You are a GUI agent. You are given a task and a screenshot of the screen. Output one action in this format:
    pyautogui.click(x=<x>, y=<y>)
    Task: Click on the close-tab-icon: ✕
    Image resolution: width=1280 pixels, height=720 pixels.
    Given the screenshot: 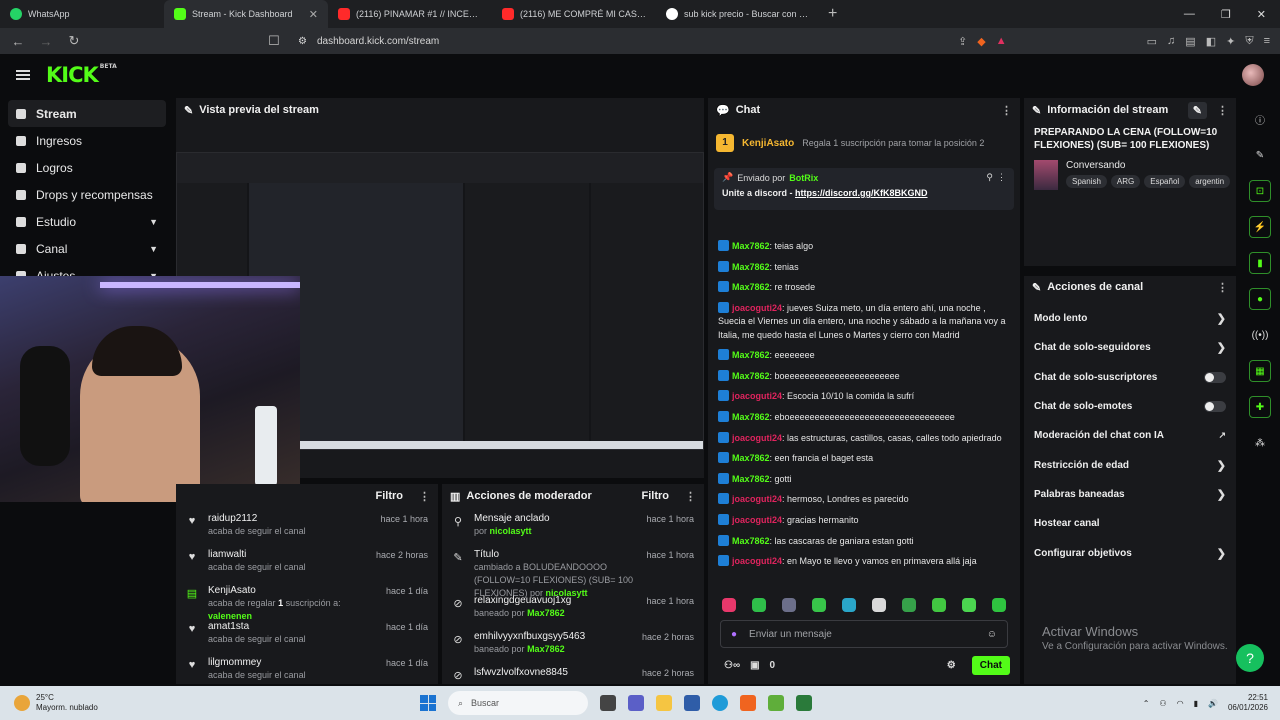 What is the action you would take?
    pyautogui.click(x=313, y=14)
    